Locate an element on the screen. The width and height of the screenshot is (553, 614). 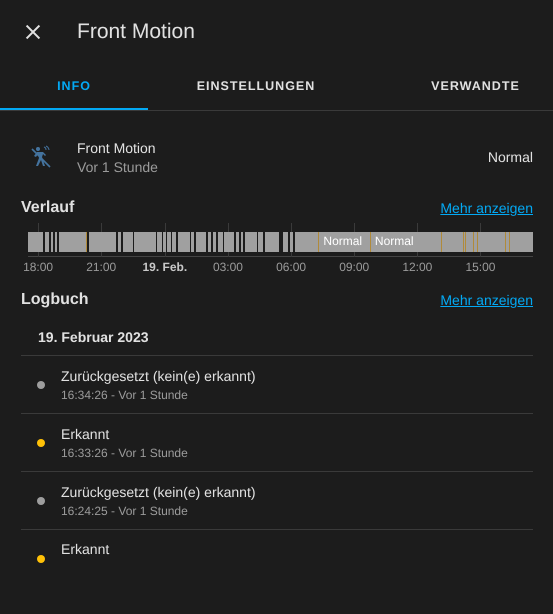
axis-label: 21:00 is located at coordinates (101, 267).